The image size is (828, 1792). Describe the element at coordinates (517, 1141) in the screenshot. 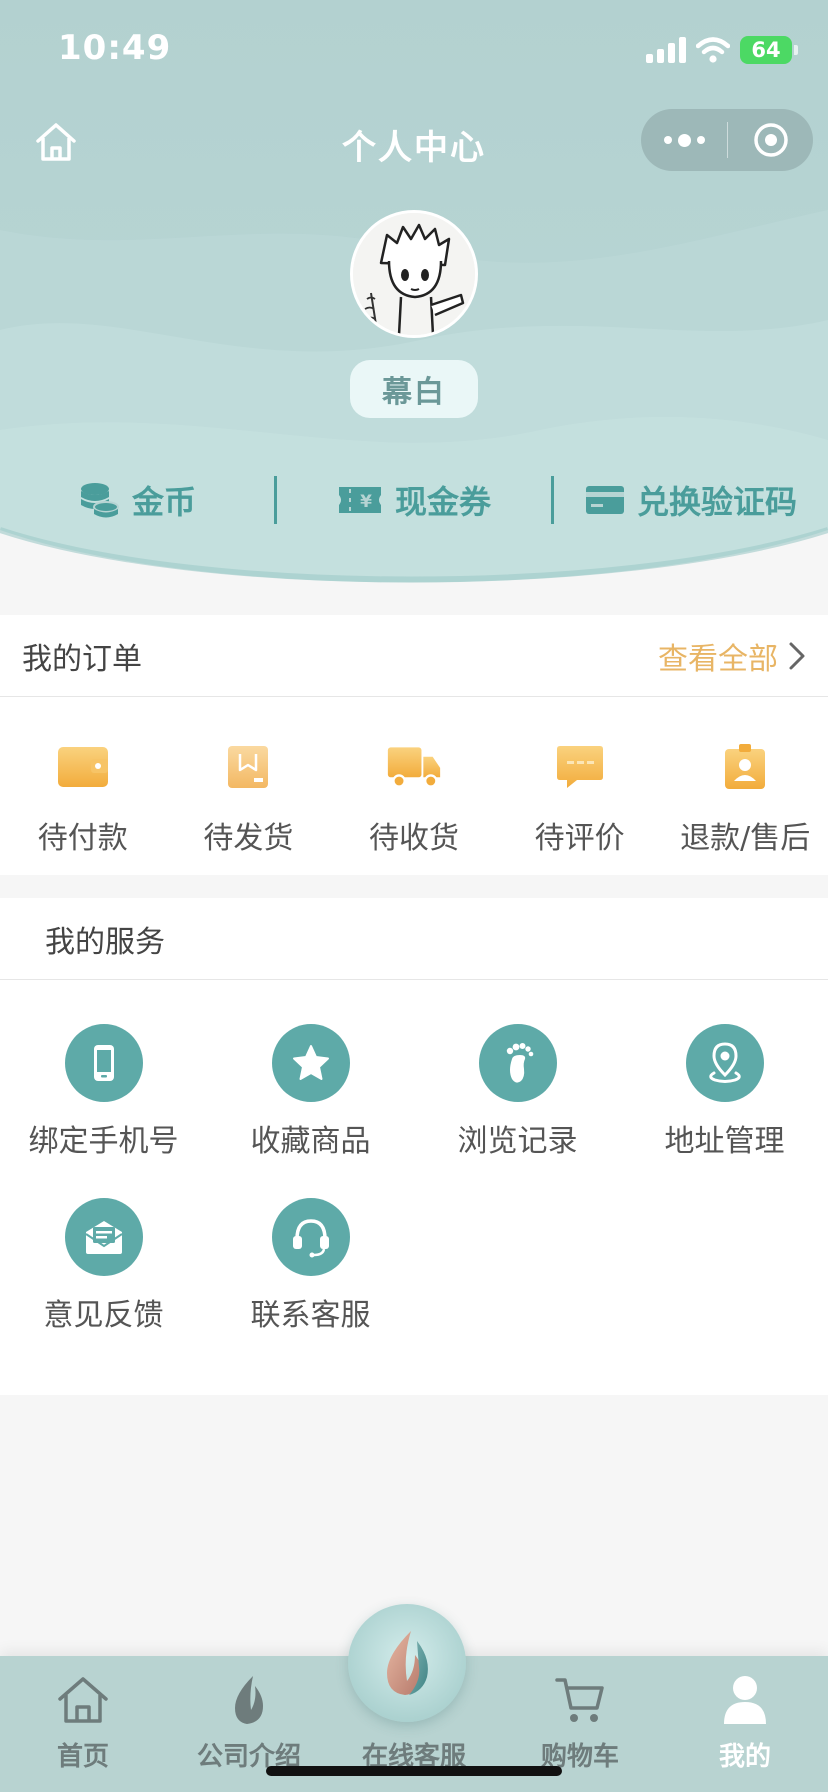

I see `service-label: 浏览记录` at that location.